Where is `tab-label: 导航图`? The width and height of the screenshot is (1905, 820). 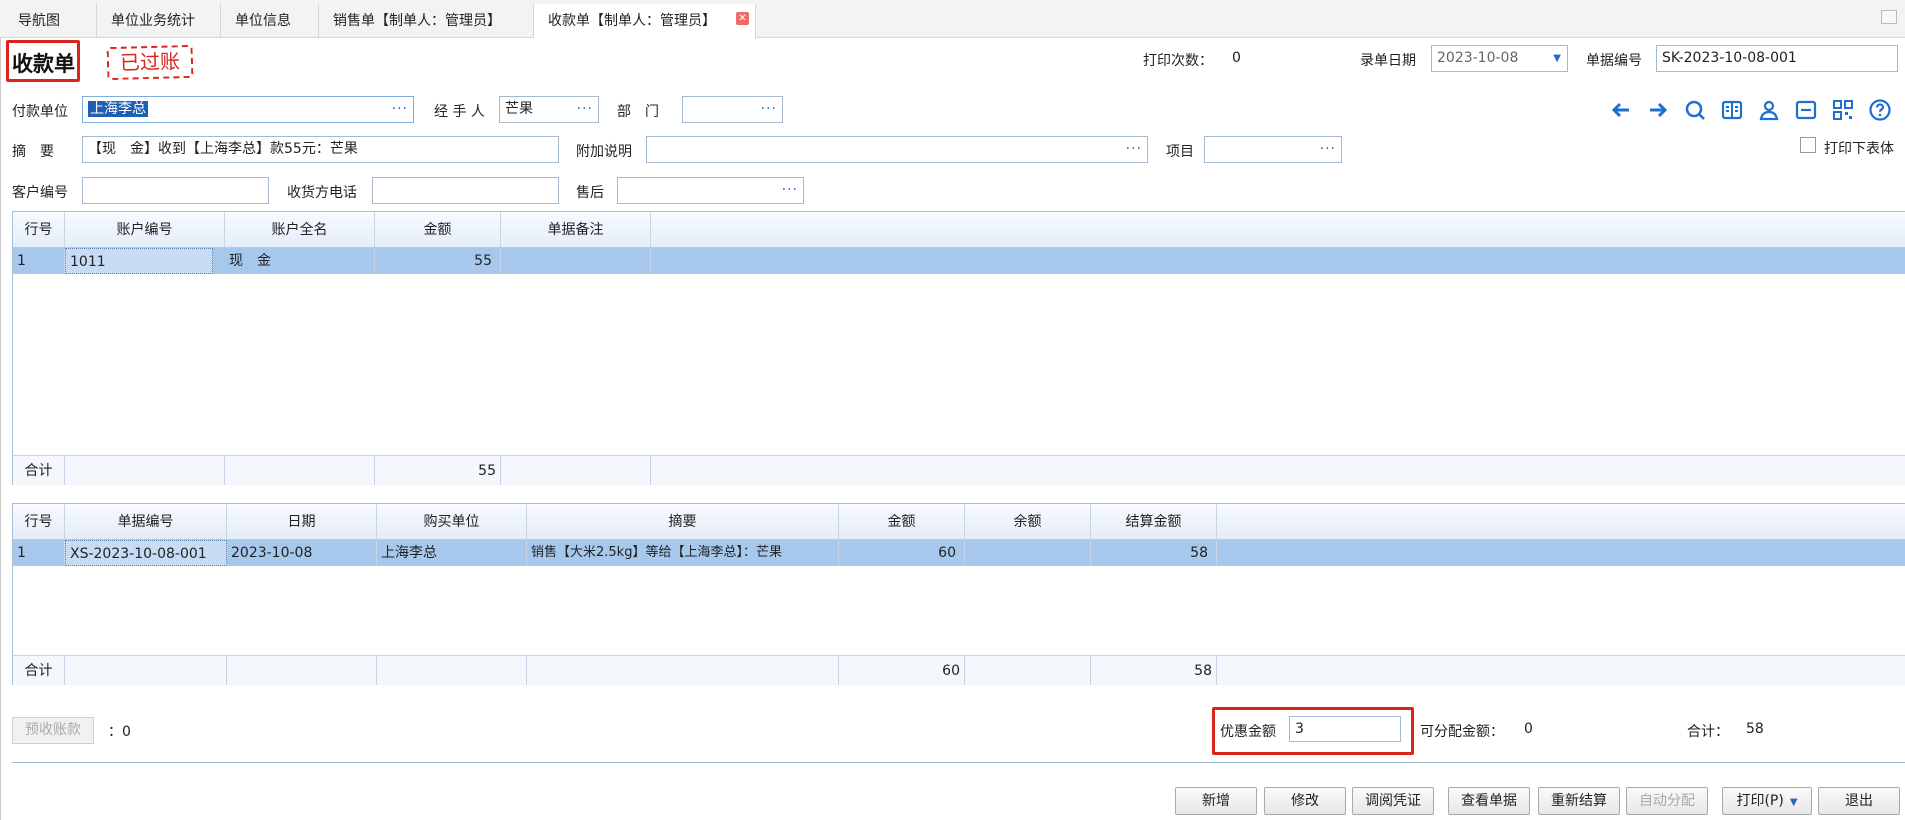 tab-label: 导航图 is located at coordinates (39, 21).